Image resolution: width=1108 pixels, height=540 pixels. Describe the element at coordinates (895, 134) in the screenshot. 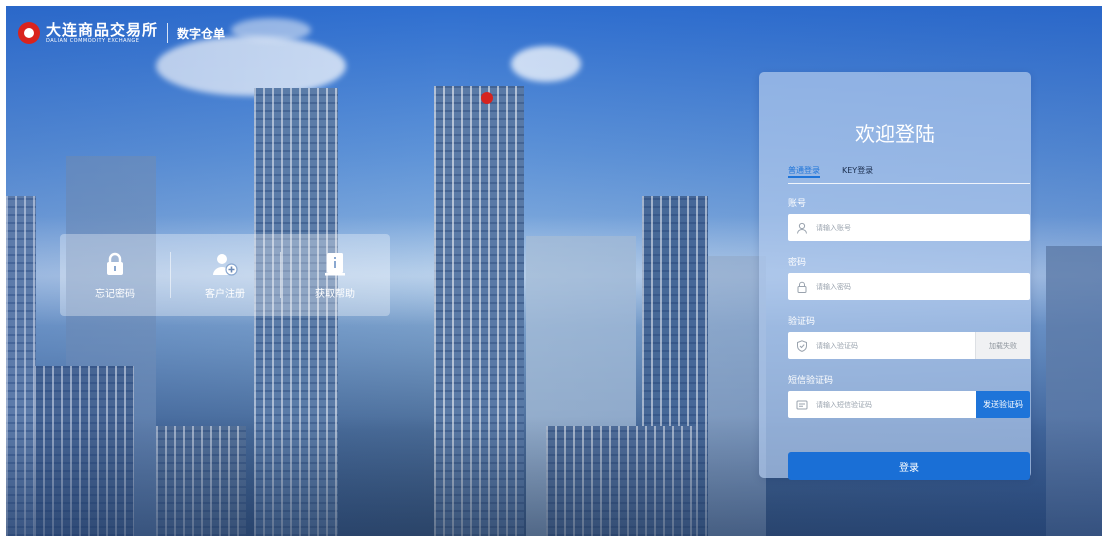

I see `login-title: 欢迎登陆` at that location.